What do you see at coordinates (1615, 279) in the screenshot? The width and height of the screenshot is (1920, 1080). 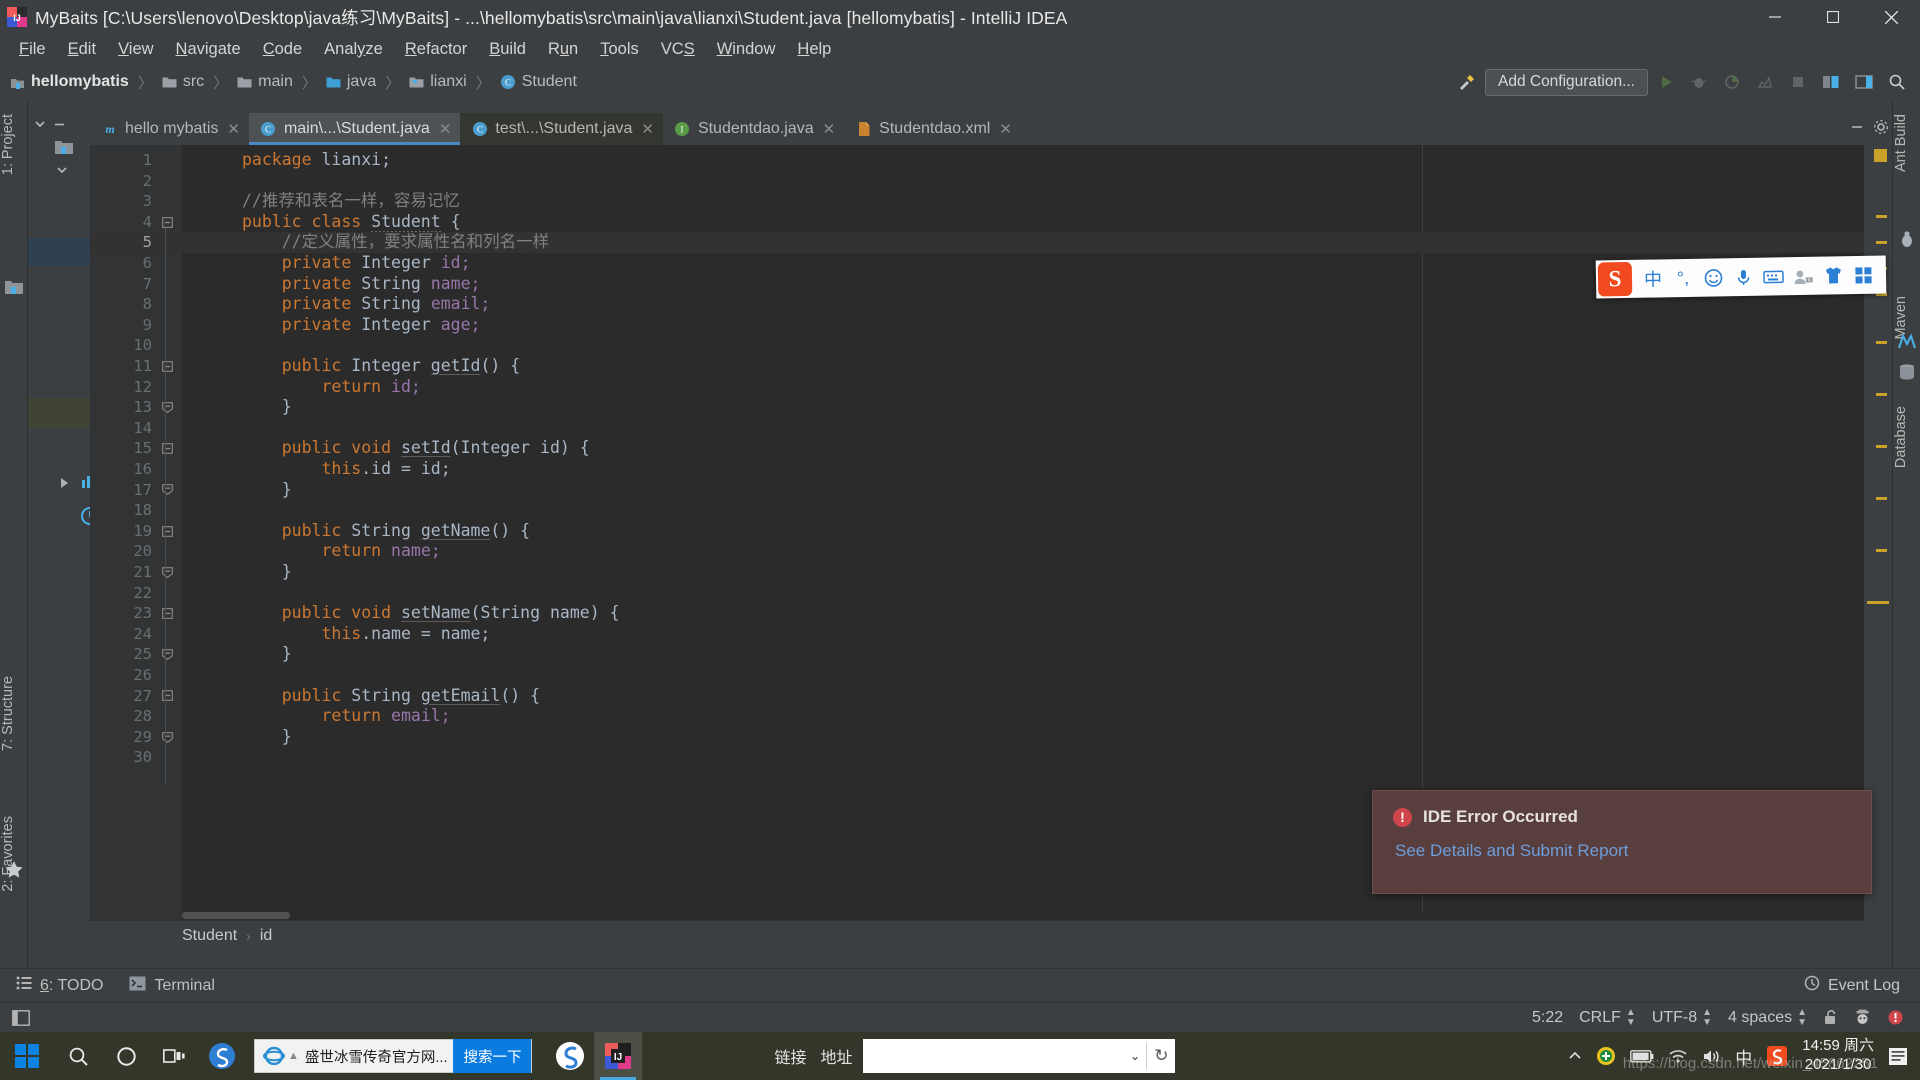 I see `sogou-logo-icon: S` at bounding box center [1615, 279].